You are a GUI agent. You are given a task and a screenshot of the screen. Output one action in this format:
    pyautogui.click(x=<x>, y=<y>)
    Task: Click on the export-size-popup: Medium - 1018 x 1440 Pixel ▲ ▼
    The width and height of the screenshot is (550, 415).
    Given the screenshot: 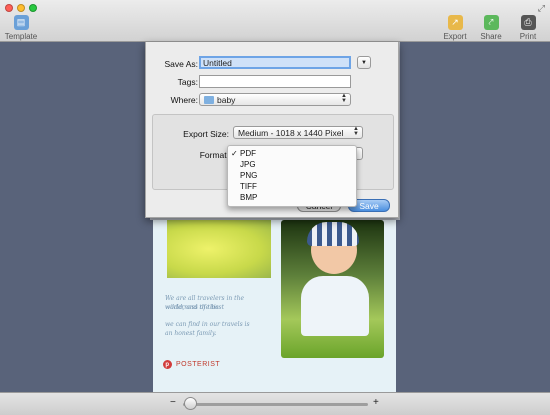 What is the action you would take?
    pyautogui.click(x=298, y=132)
    